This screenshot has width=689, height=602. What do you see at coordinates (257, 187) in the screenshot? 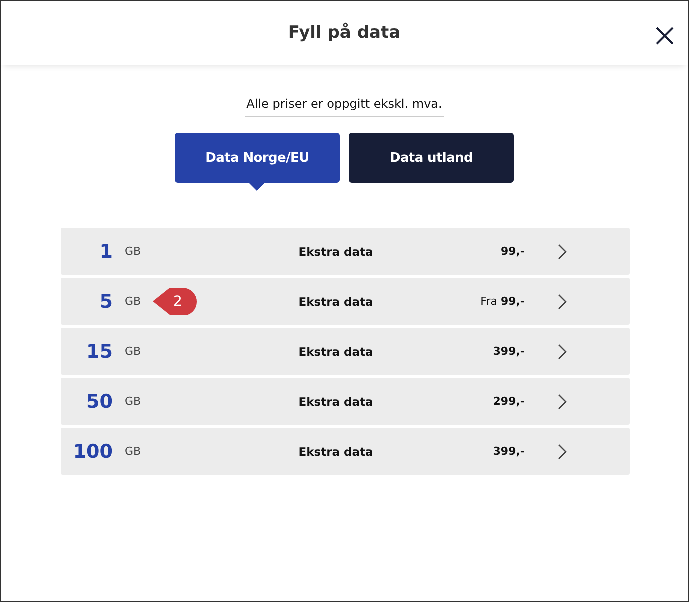
I see `tab-pointer-icon` at bounding box center [257, 187].